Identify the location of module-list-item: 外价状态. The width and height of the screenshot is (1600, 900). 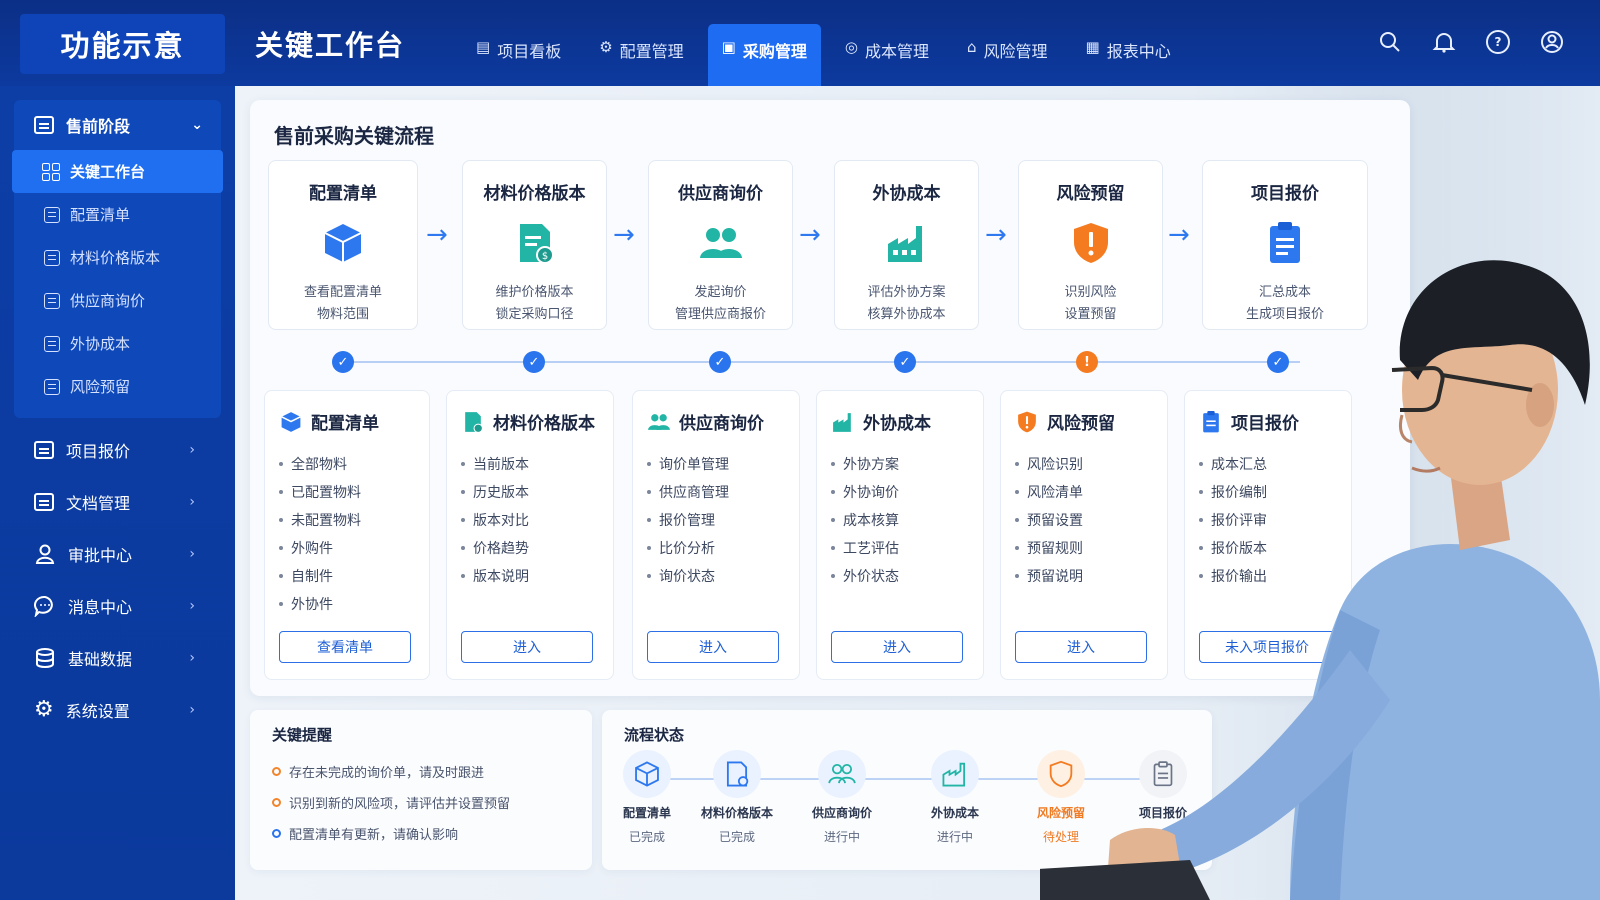
(907, 576).